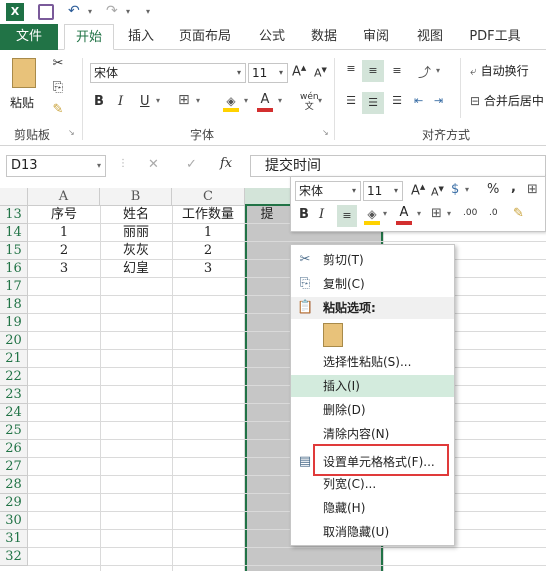 This screenshot has height=571, width=546. What do you see at coordinates (158, 100) in the screenshot?
I see `underline-dropdown-icon: ▾` at bounding box center [158, 100].